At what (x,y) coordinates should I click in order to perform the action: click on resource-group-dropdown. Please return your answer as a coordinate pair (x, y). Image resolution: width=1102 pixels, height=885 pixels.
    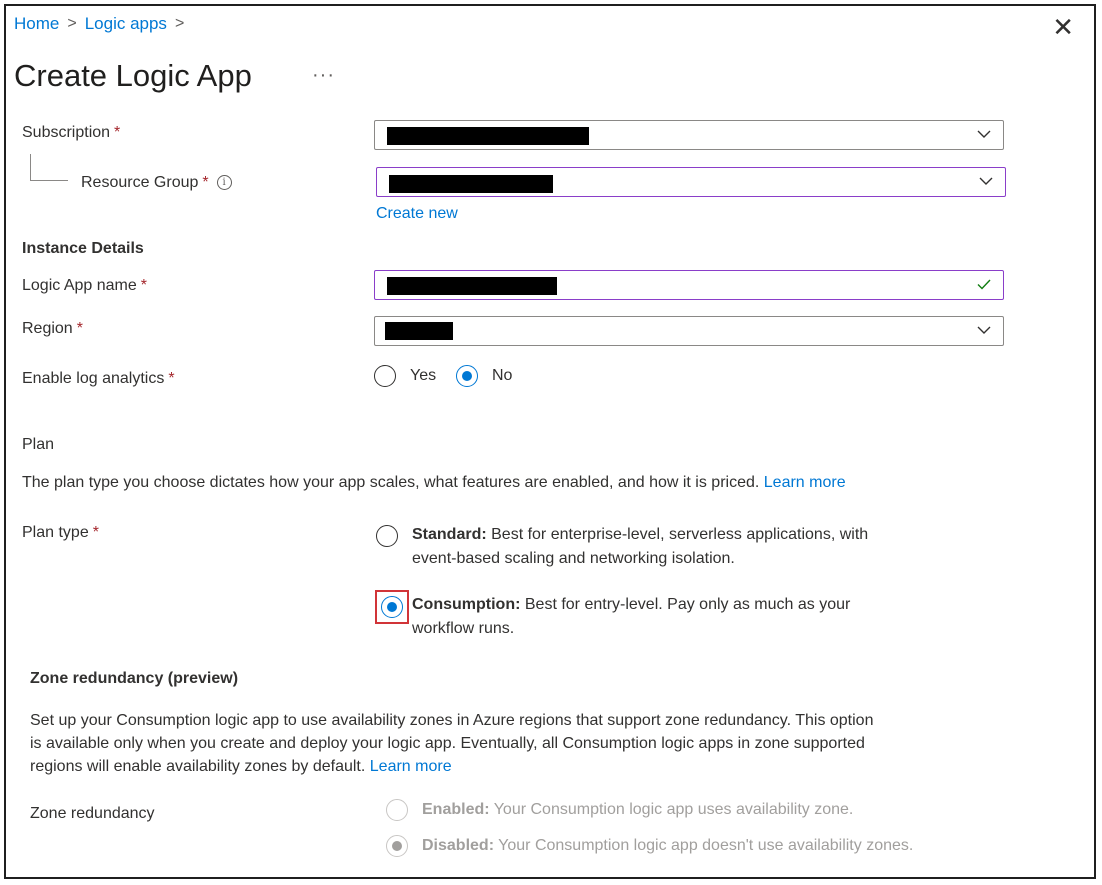
    Looking at the image, I should click on (691, 182).